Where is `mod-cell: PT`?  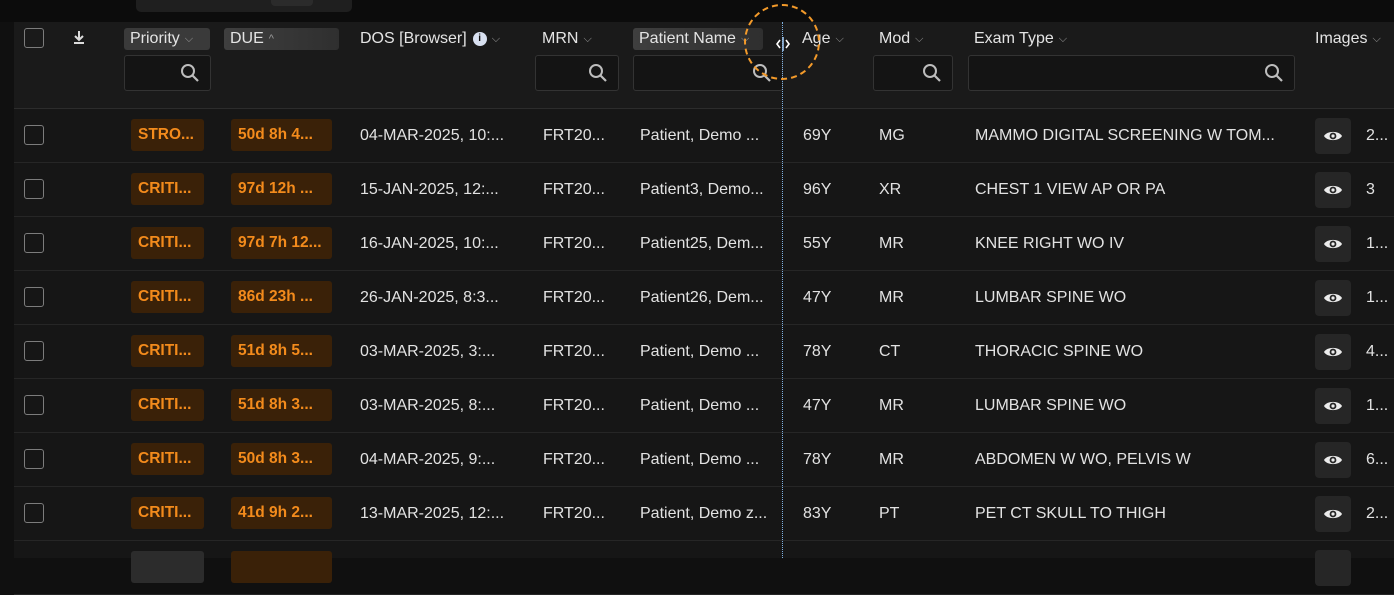
mod-cell: PT is located at coordinates (889, 513).